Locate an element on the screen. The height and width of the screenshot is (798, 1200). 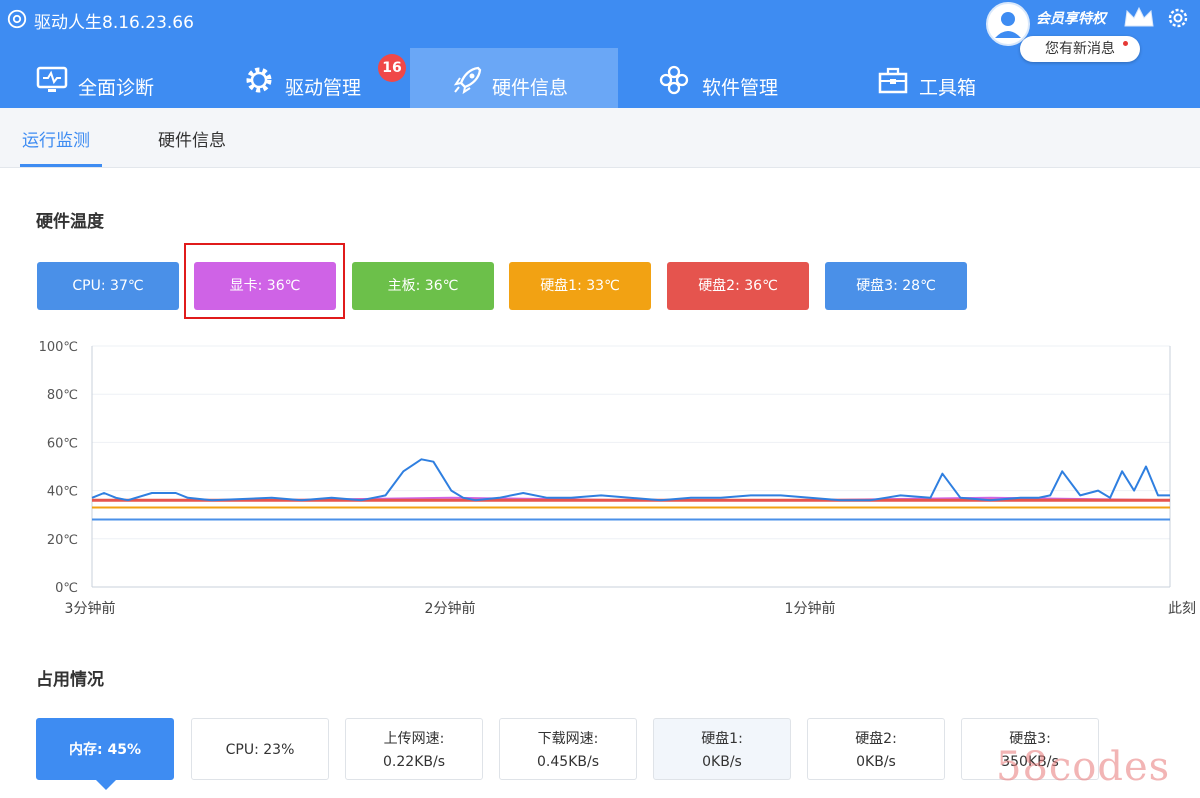
disk2-temperature-chip: 硬盘2: 36℃ is located at coordinates (738, 286).